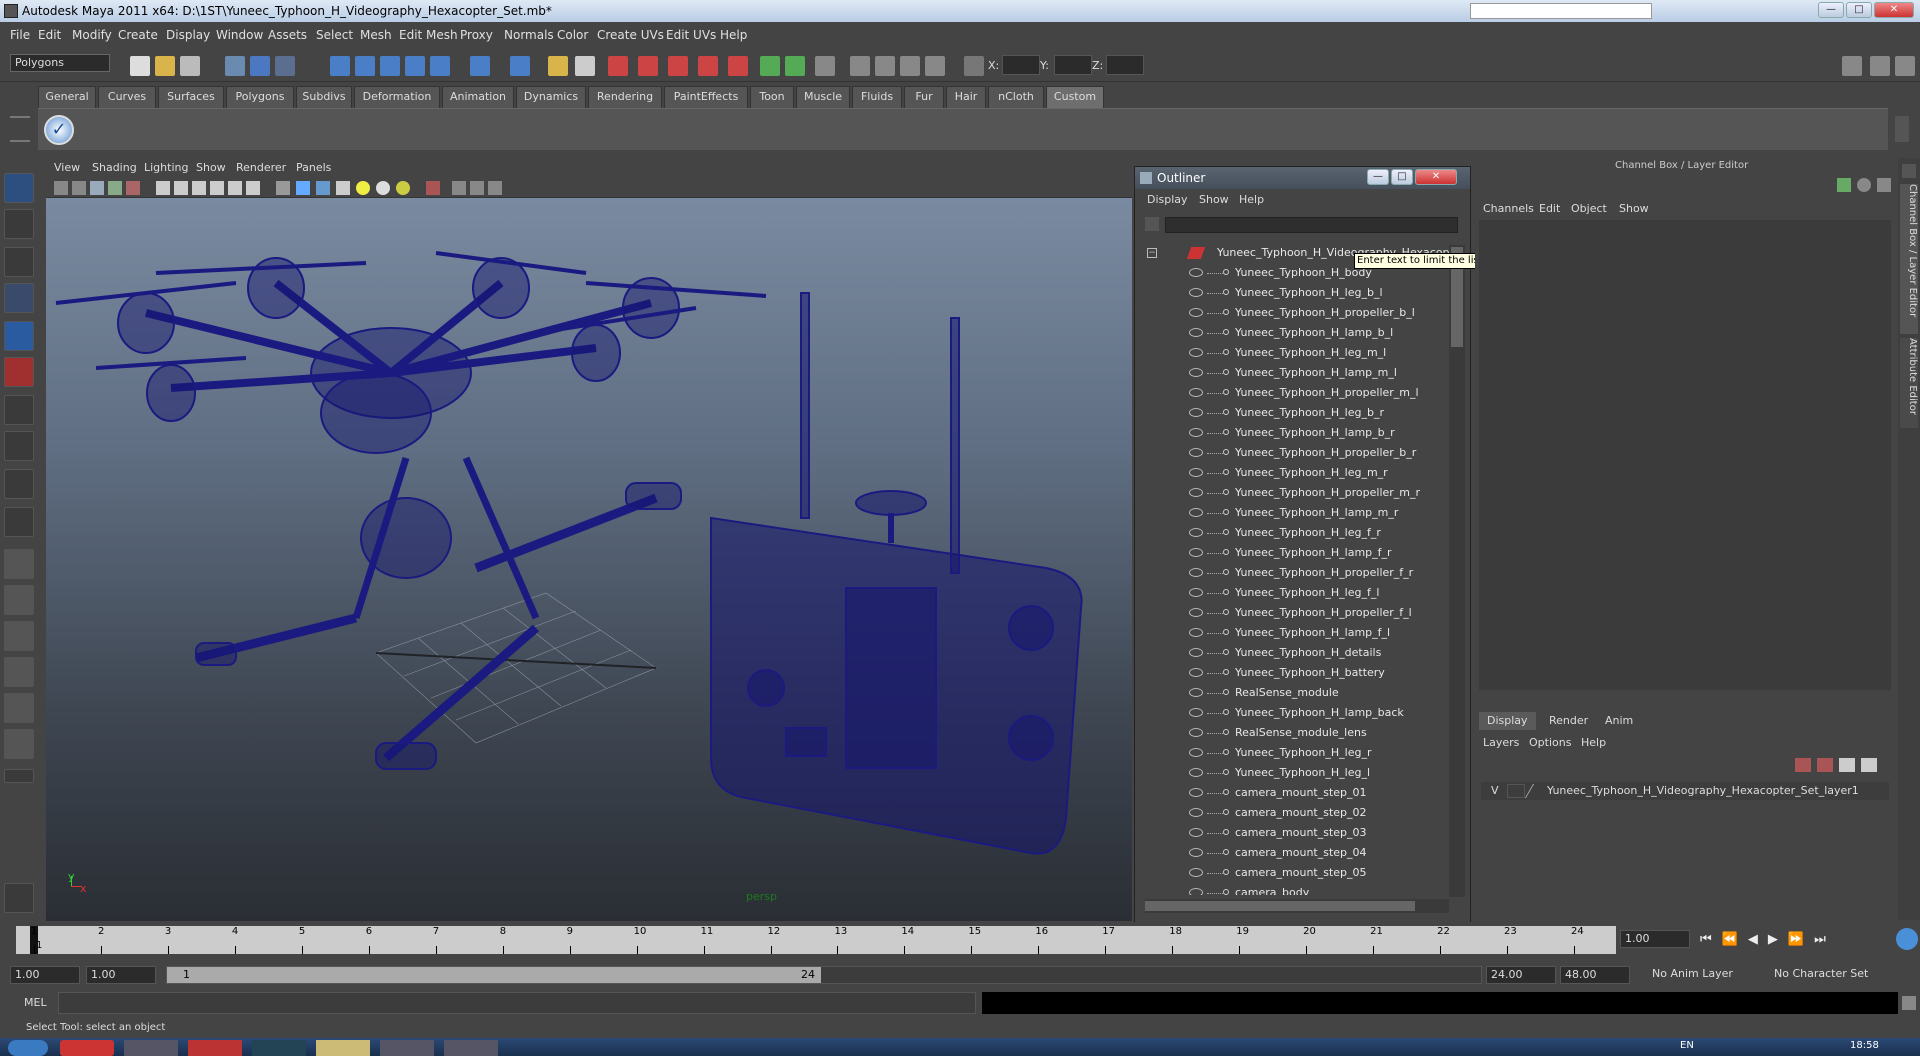 The height and width of the screenshot is (1056, 1920). What do you see at coordinates (824, 975) in the screenshot?
I see `range-slider-track: 1 24` at bounding box center [824, 975].